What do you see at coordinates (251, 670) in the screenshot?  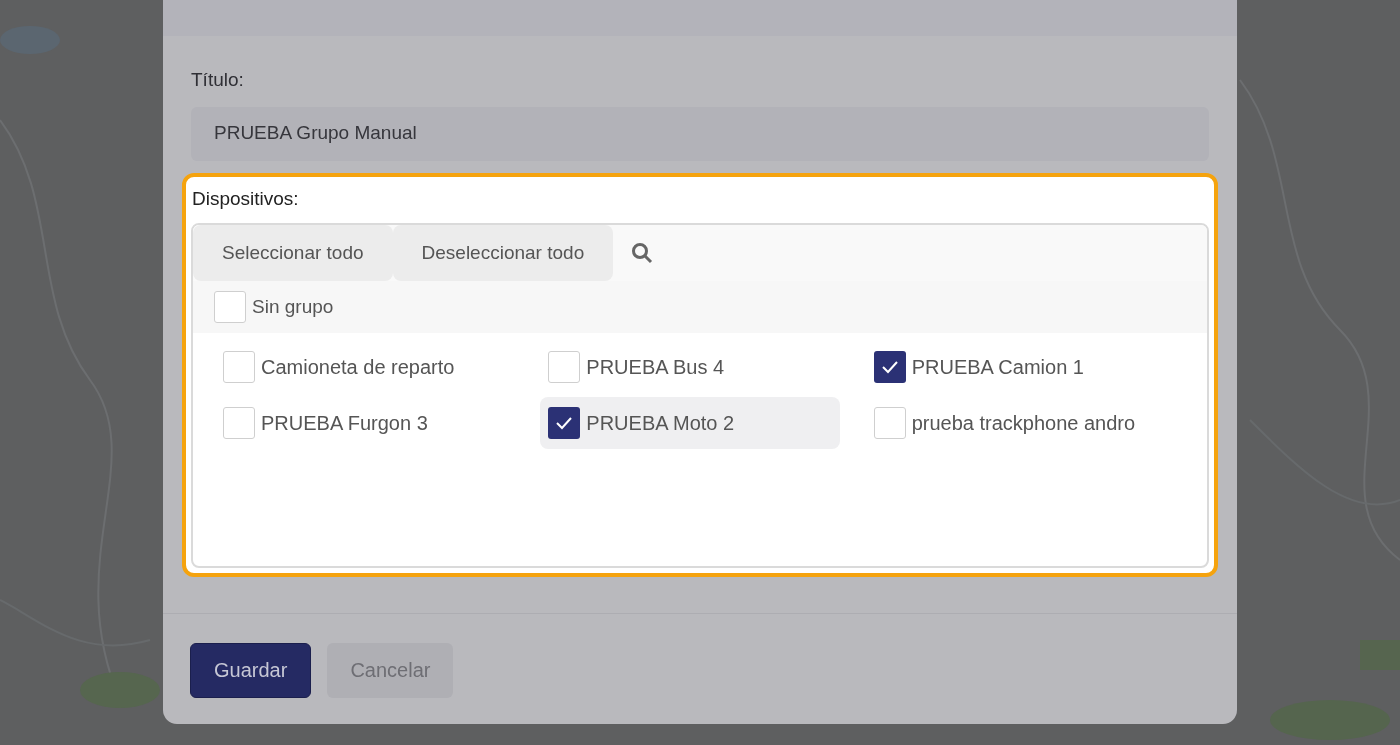 I see `save-button: Guardar` at bounding box center [251, 670].